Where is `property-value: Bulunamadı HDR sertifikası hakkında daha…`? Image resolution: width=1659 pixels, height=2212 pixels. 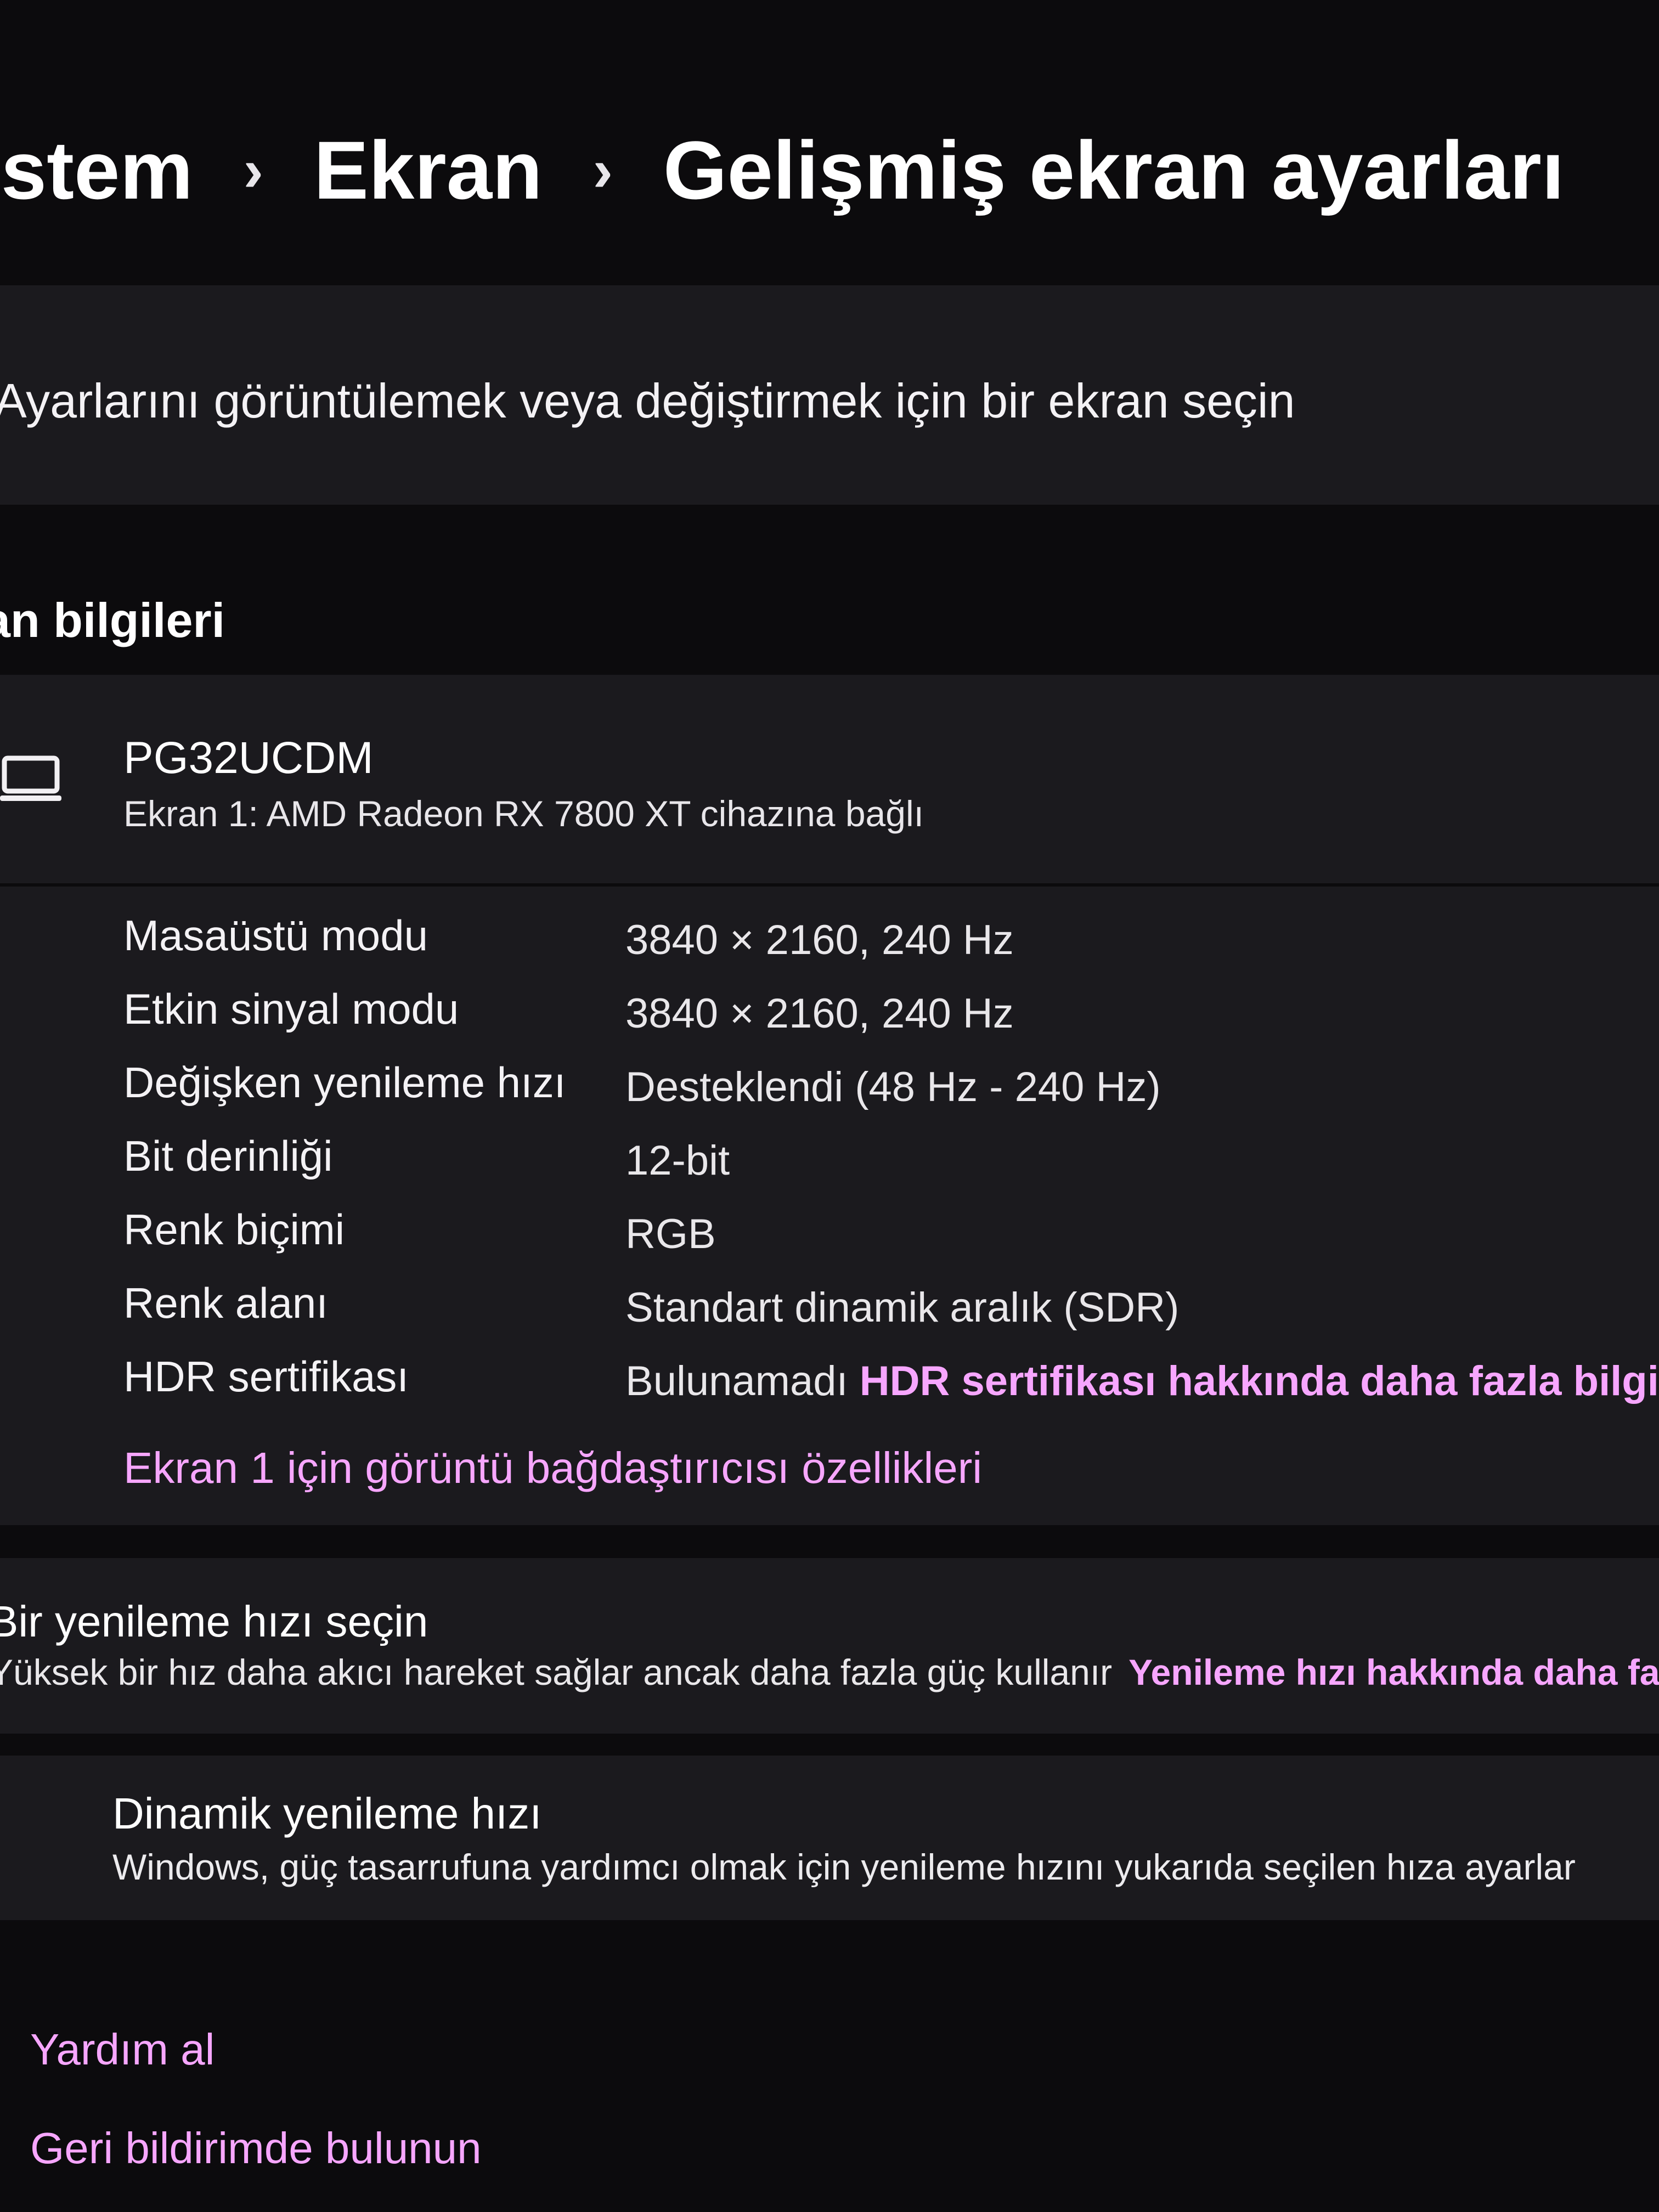 property-value: Bulunamadı HDR sertifikası hakkında daha… is located at coordinates (1142, 1381).